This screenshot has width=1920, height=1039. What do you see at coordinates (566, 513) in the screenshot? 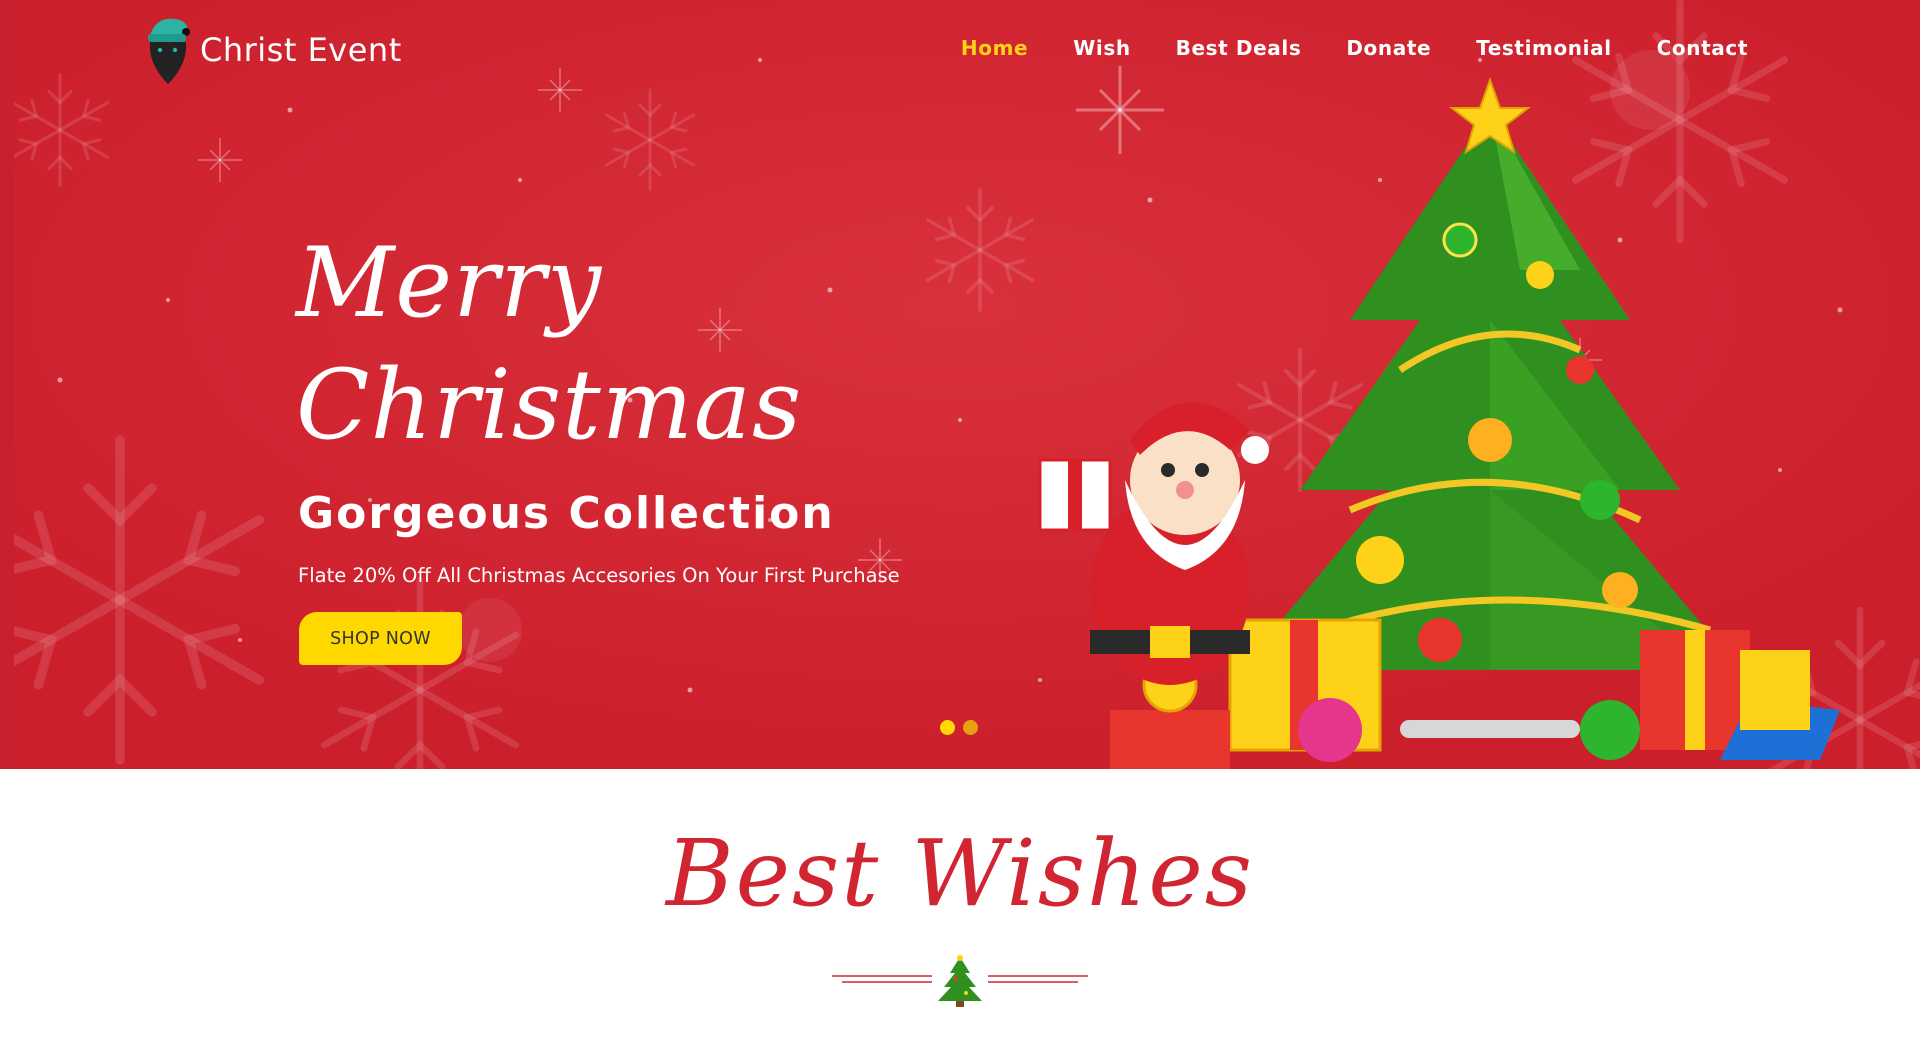
I see `hero-heading: Gorgeous Collection` at bounding box center [566, 513].